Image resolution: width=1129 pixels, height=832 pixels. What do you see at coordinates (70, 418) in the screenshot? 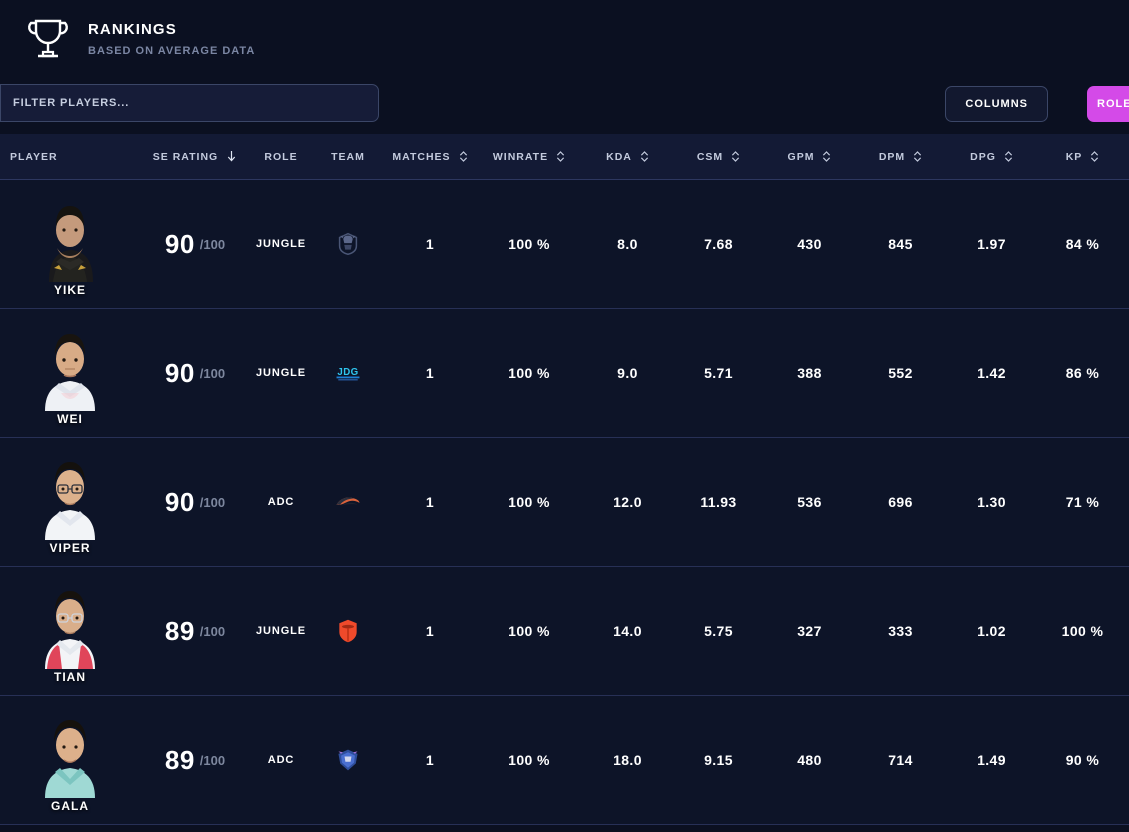
I see `player-name: WEI` at bounding box center [70, 418].